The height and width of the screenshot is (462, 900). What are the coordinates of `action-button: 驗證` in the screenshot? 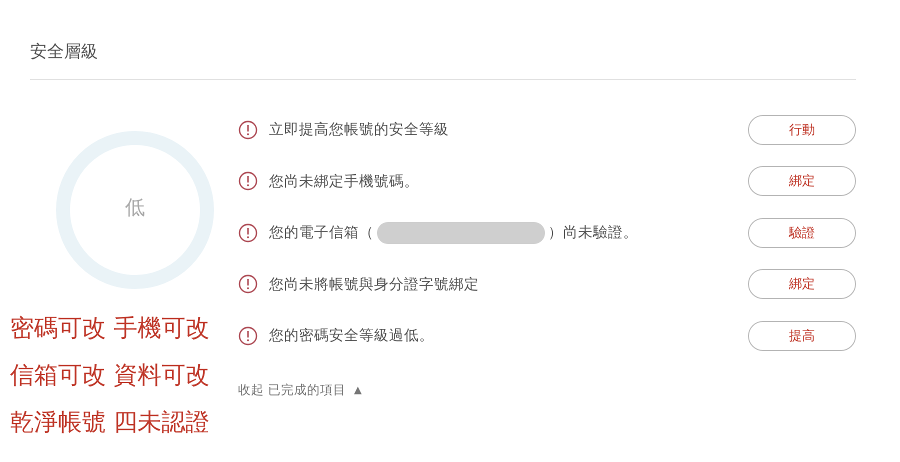 It's located at (802, 233).